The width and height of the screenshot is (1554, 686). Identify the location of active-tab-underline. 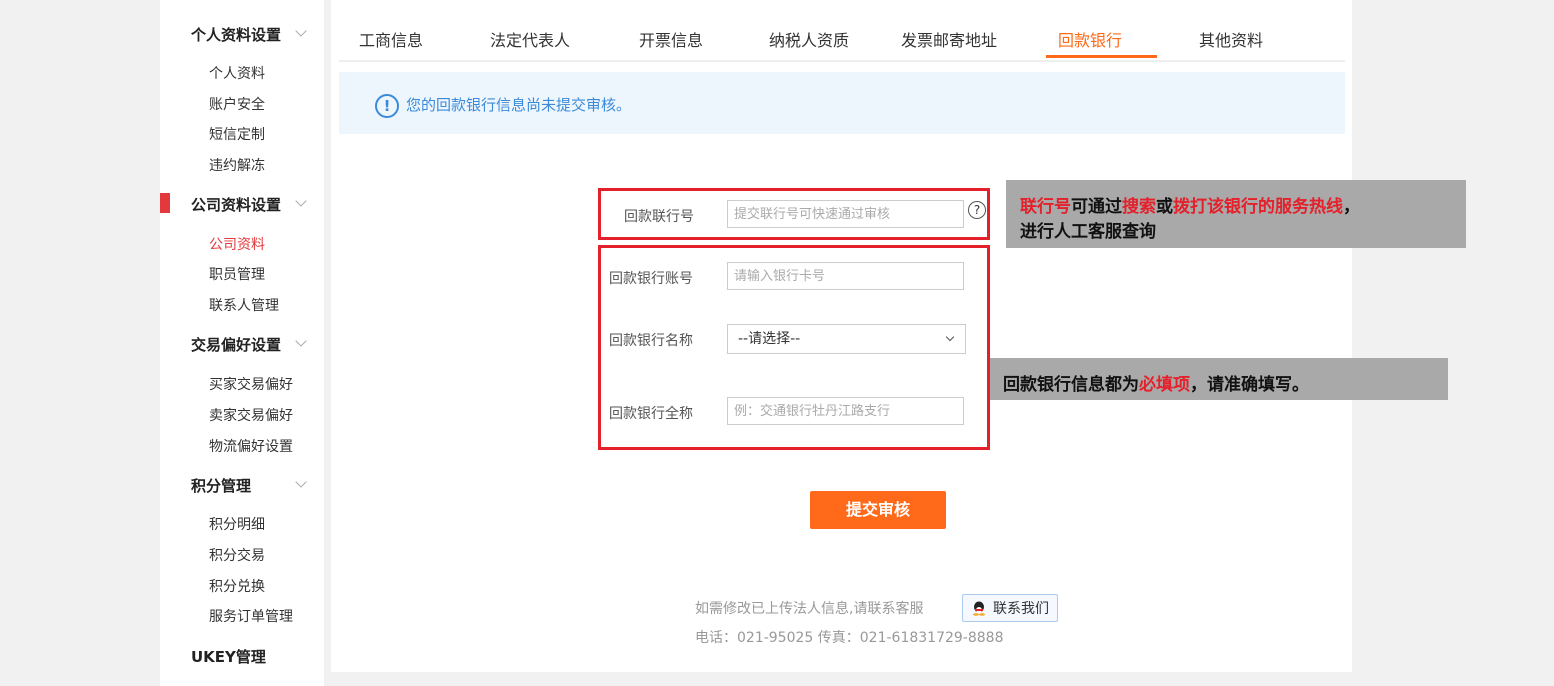
(1101, 56).